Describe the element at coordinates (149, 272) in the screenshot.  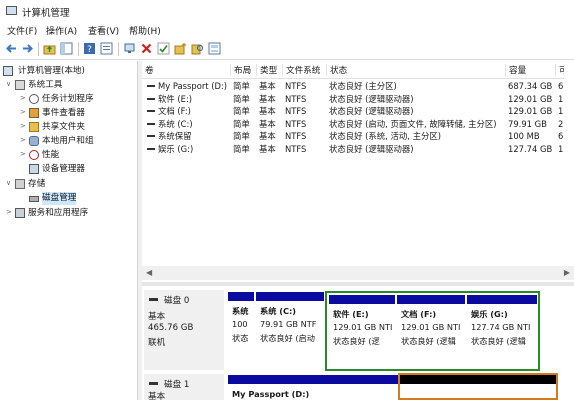
I see `scroll-left-arrow-icon: ◀` at that location.